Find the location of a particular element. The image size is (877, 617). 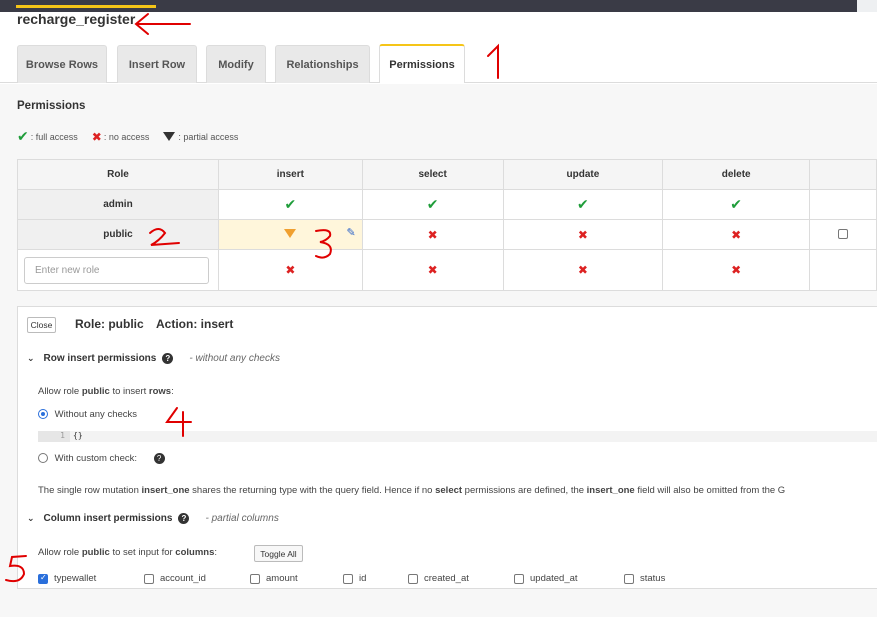

radio-without-checks is located at coordinates (43, 414).